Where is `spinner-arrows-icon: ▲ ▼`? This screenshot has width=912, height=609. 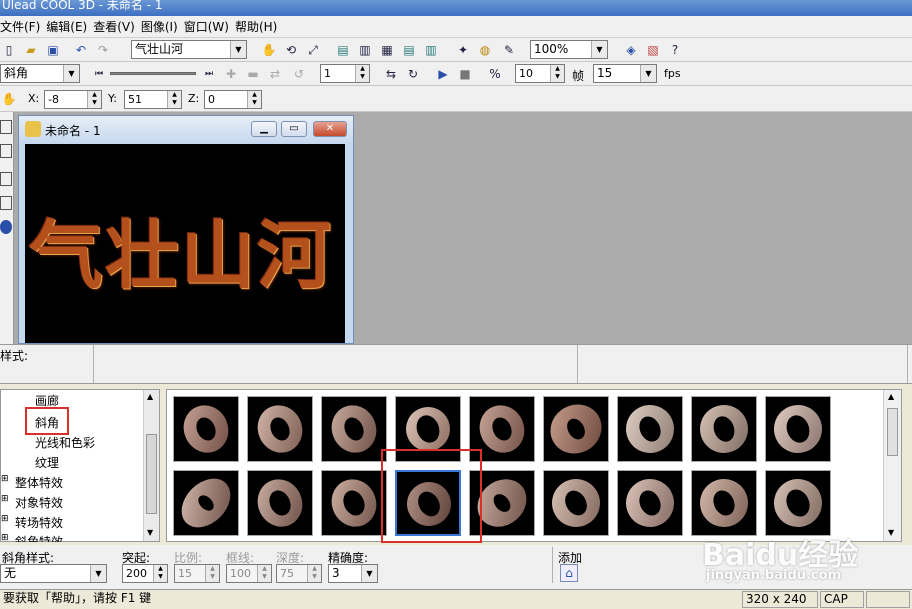 spinner-arrows-icon: ▲ ▼ is located at coordinates (254, 99).